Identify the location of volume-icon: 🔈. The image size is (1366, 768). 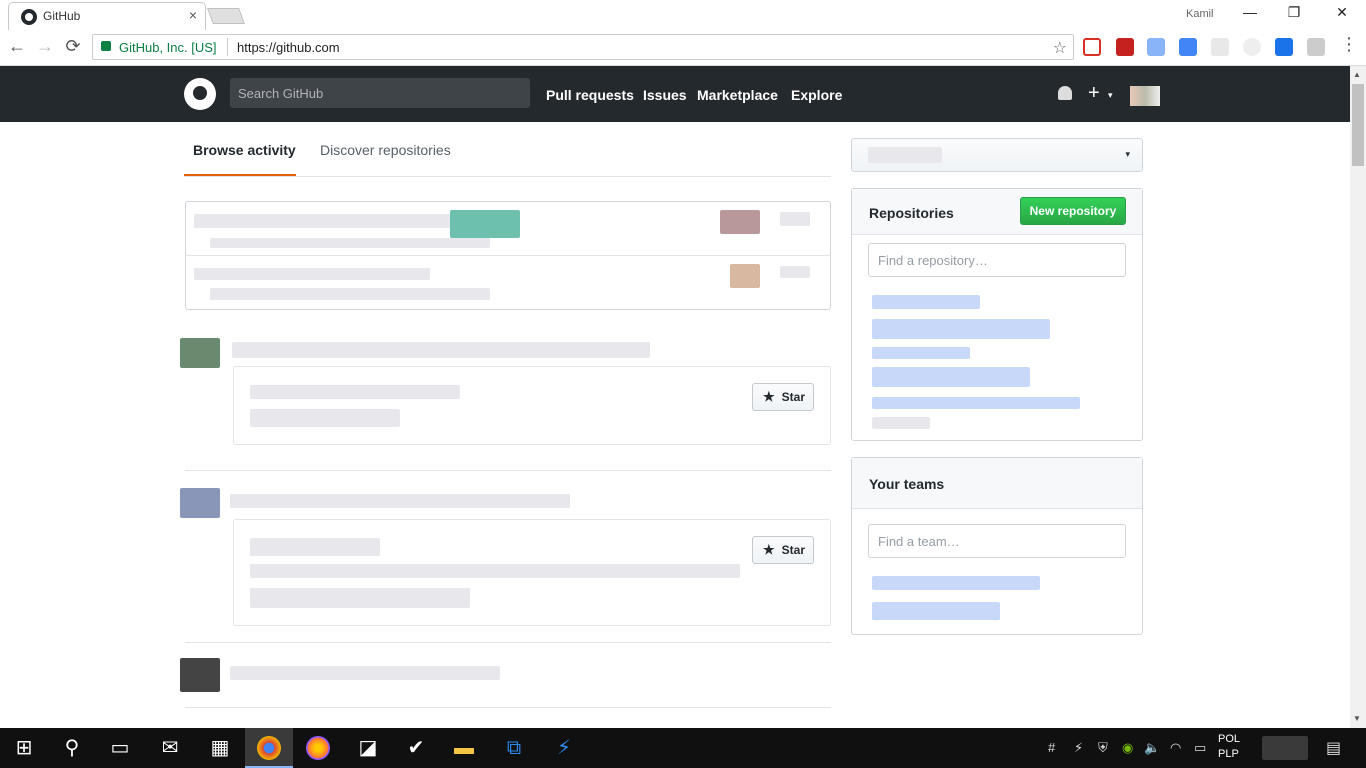
(1152, 748).